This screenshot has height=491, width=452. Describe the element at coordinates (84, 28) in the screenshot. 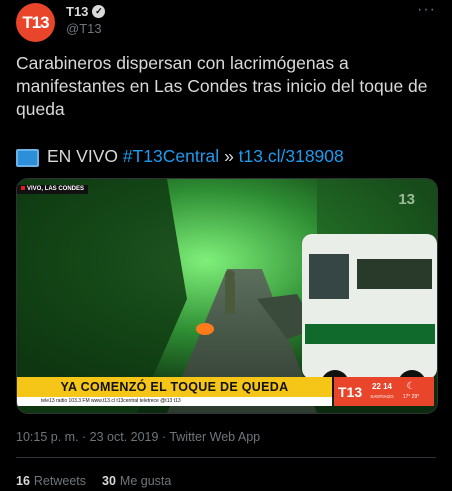

I see `account-handle: @T13` at that location.